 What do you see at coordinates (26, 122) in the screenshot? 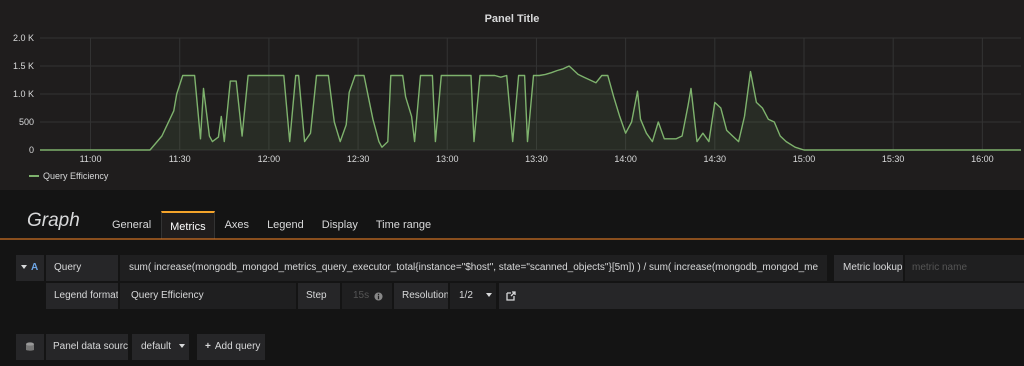
I see `y-tick-label: 500` at bounding box center [26, 122].